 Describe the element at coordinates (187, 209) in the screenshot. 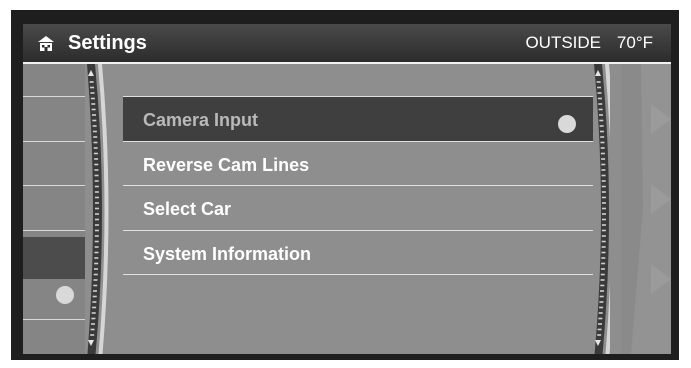

I see `menu-item-label: Select Car` at that location.